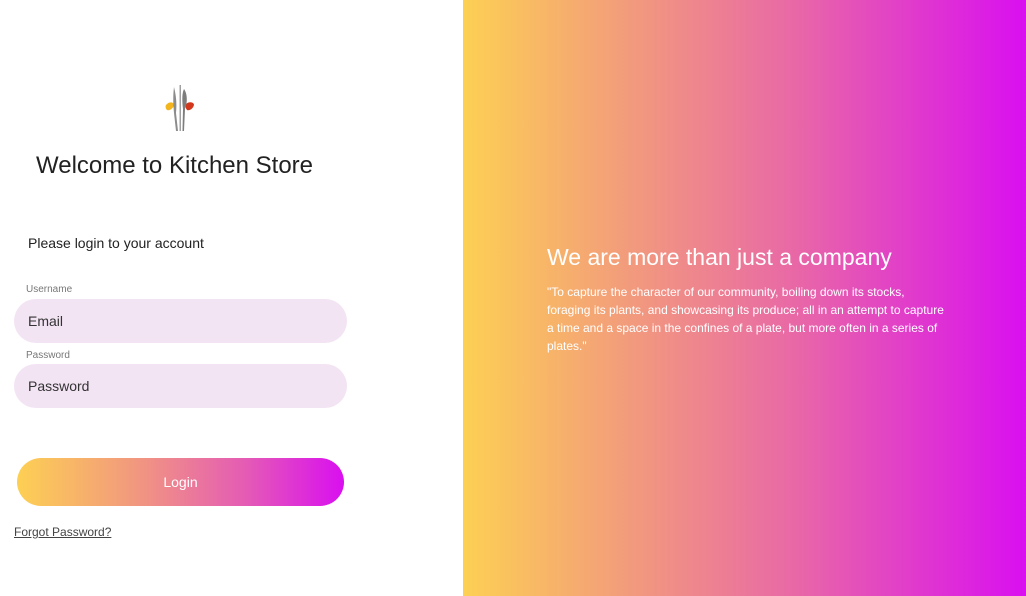 Image resolution: width=1026 pixels, height=596 pixels. I want to click on login-subtitle: Please login to your account, so click(116, 243).